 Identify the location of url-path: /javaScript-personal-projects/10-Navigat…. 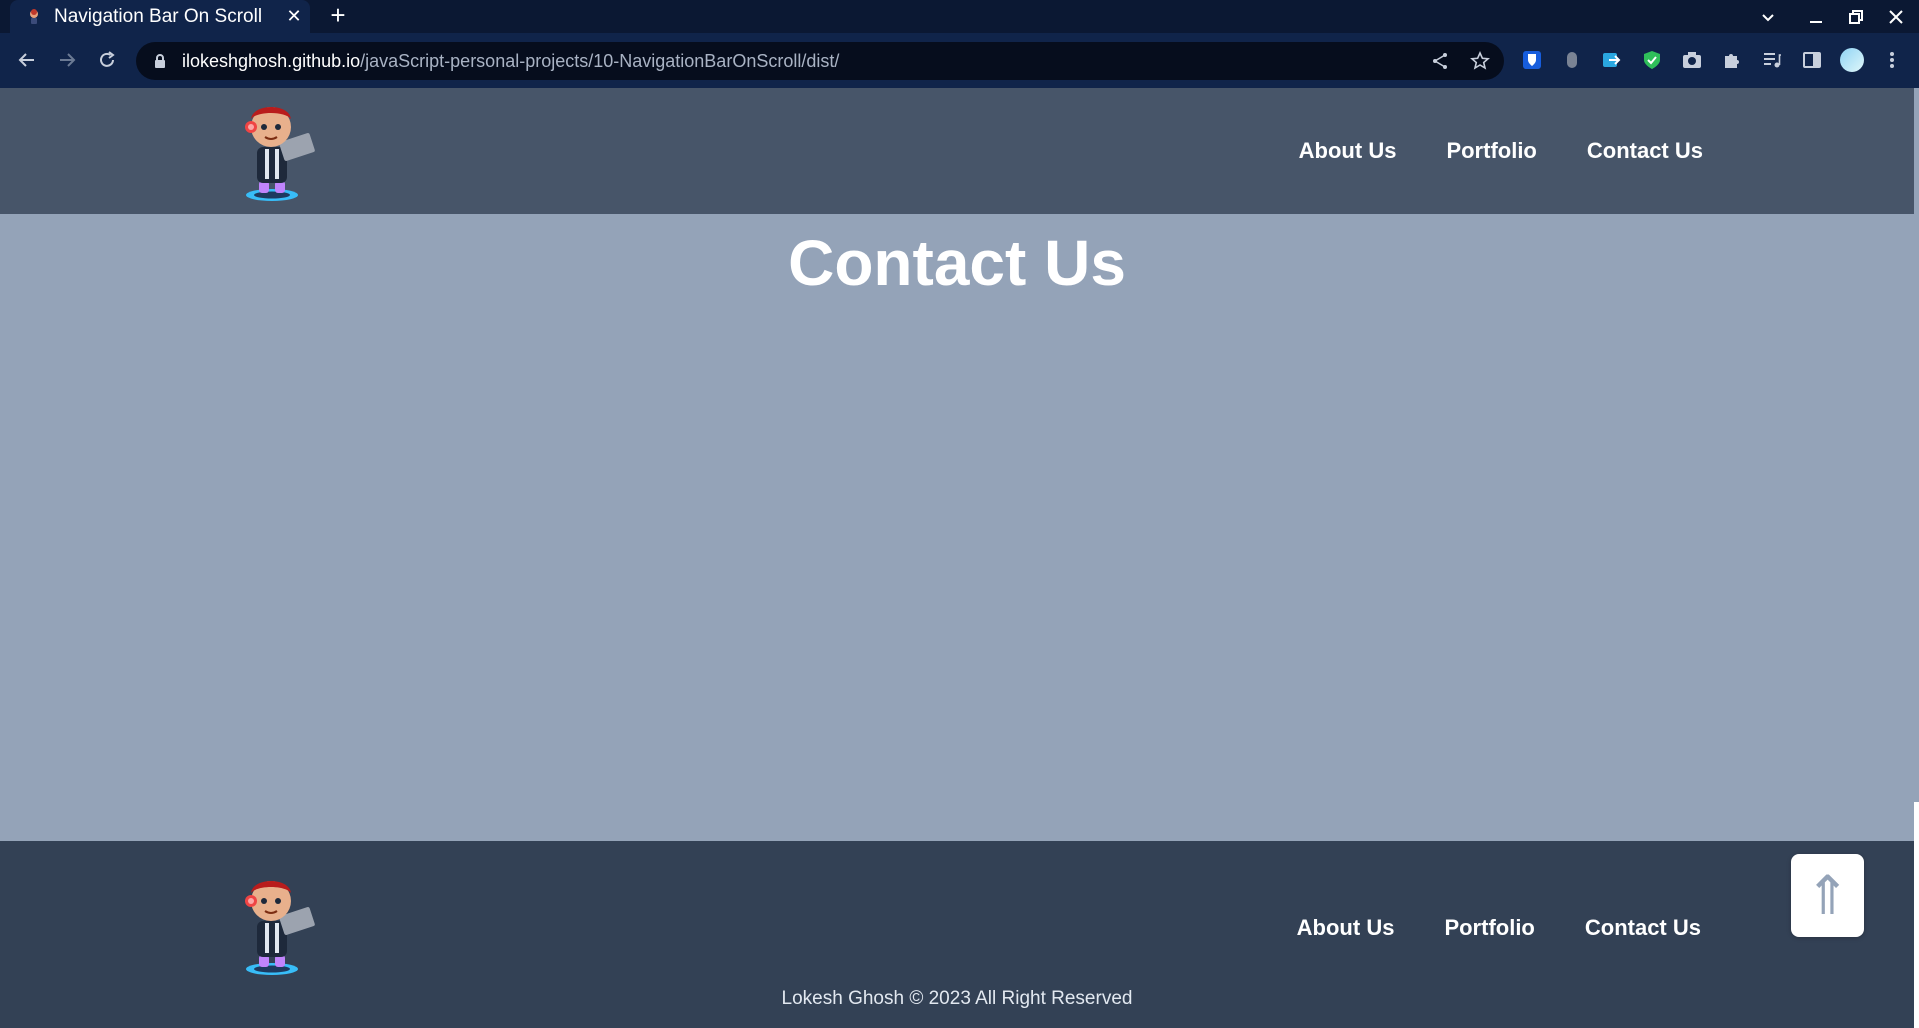
(600, 60).